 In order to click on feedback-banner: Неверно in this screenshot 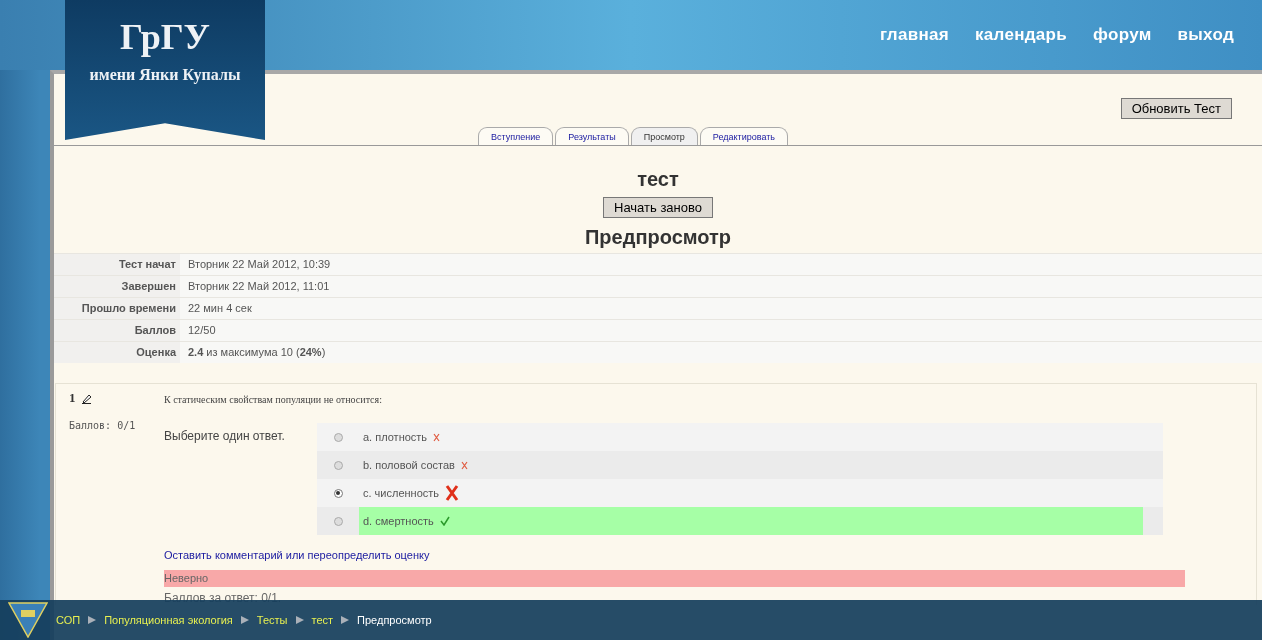, I will do `click(674, 578)`.